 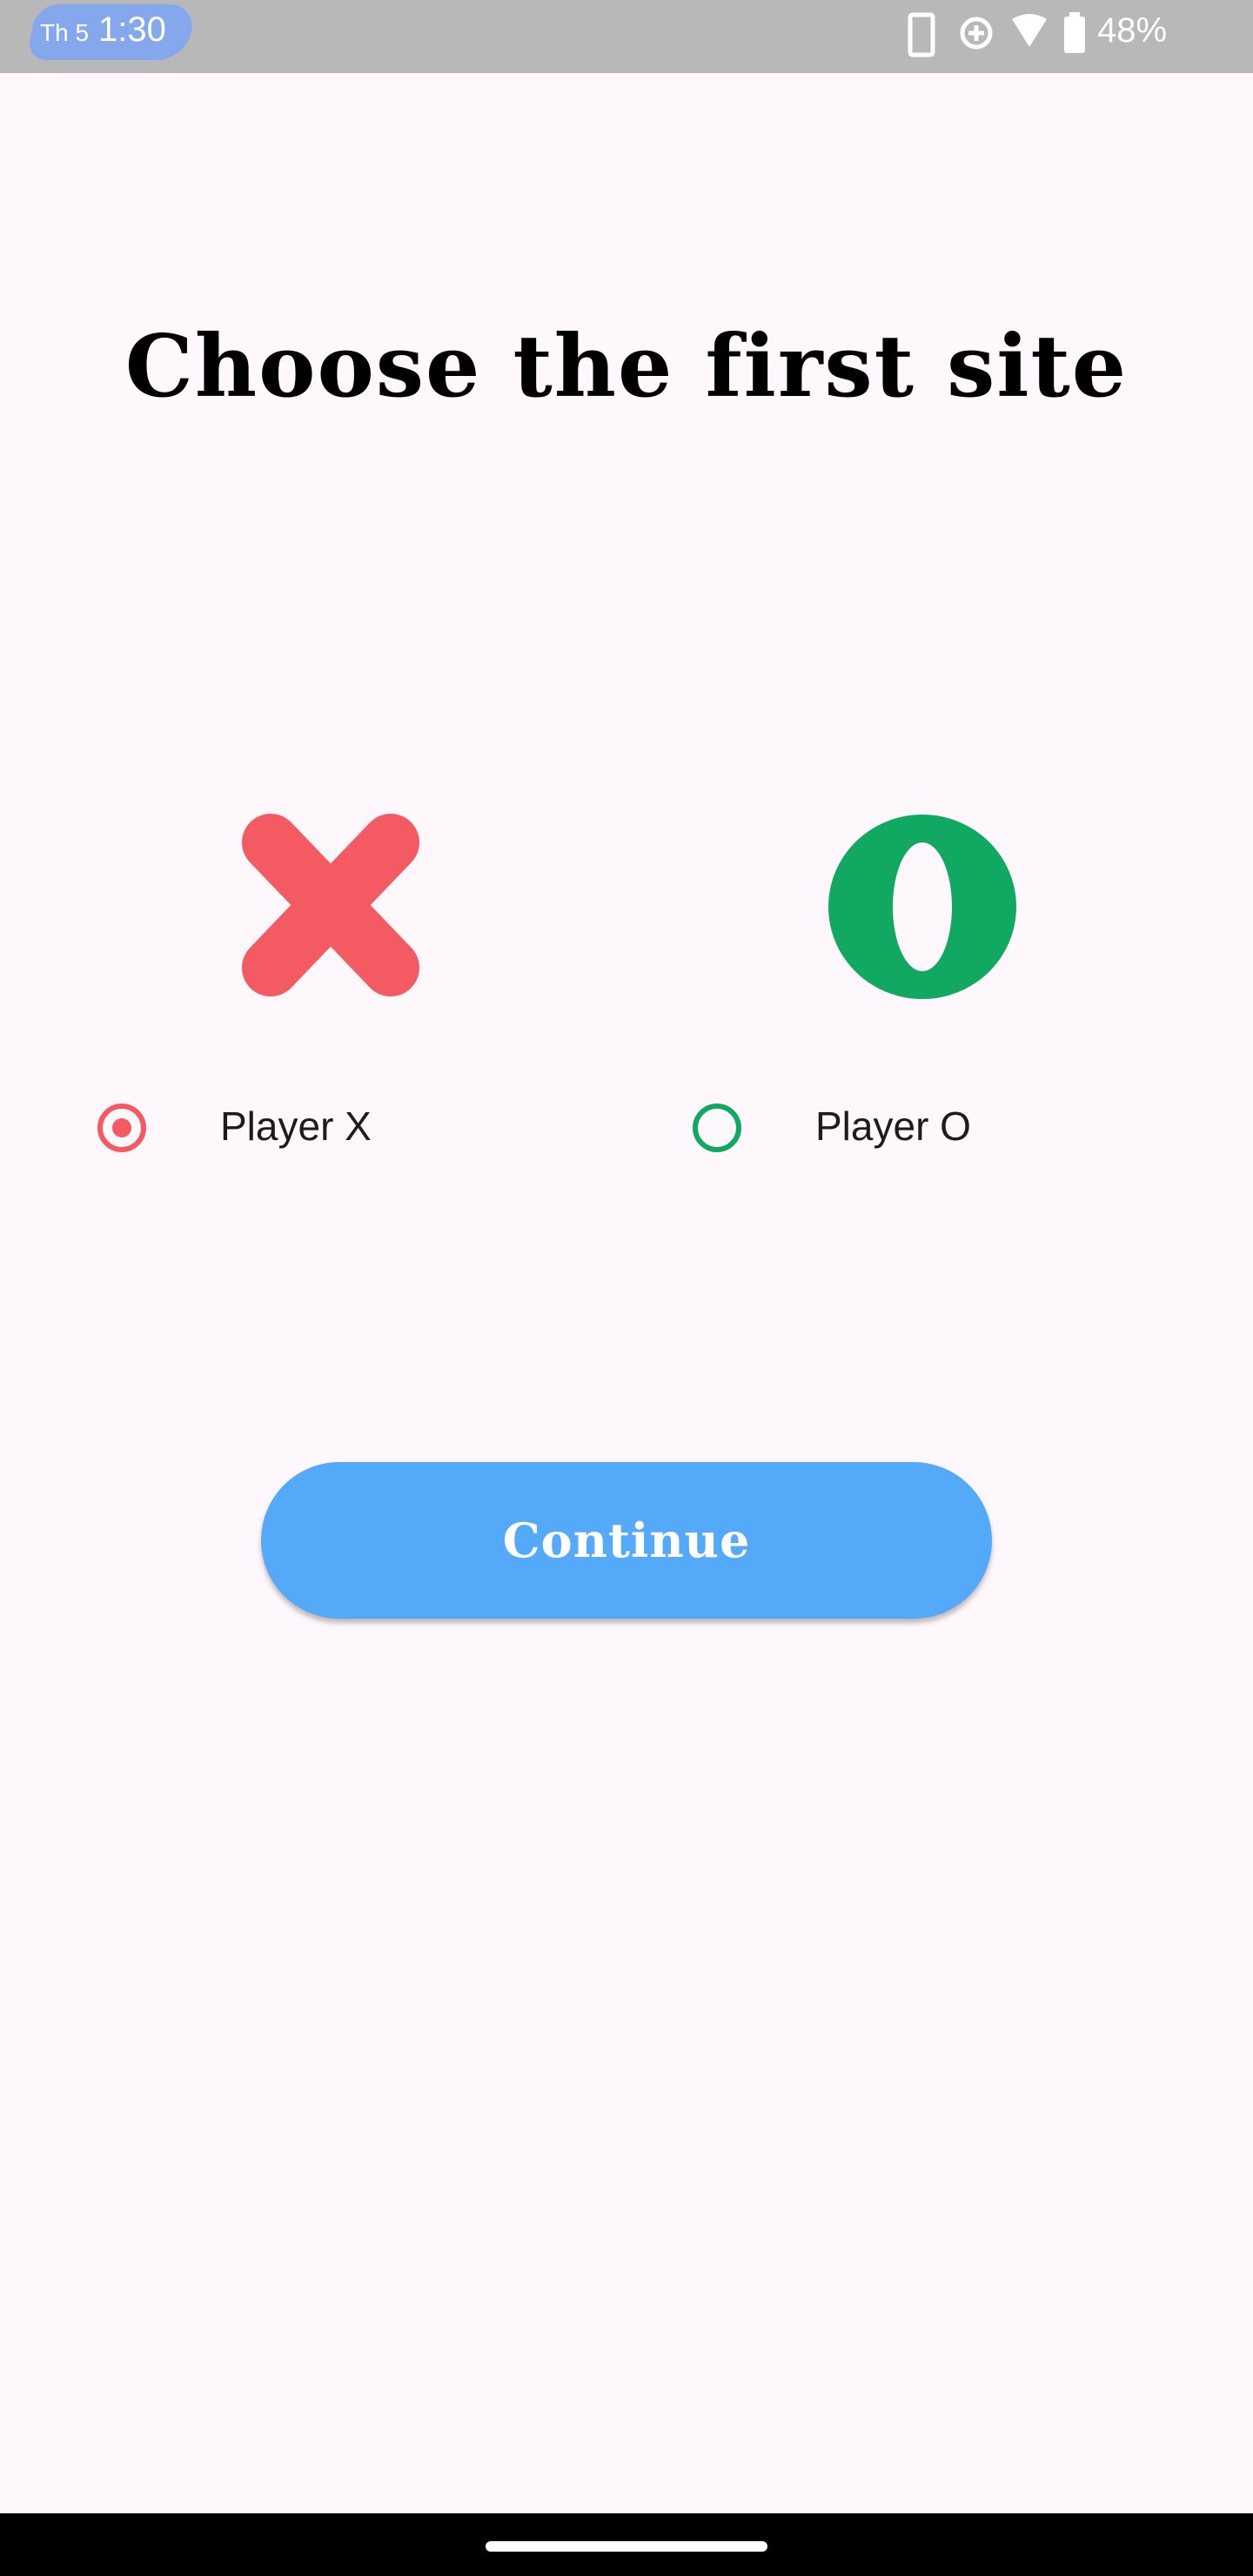 I want to click on continue-button-label: Continue, so click(x=626, y=1540).